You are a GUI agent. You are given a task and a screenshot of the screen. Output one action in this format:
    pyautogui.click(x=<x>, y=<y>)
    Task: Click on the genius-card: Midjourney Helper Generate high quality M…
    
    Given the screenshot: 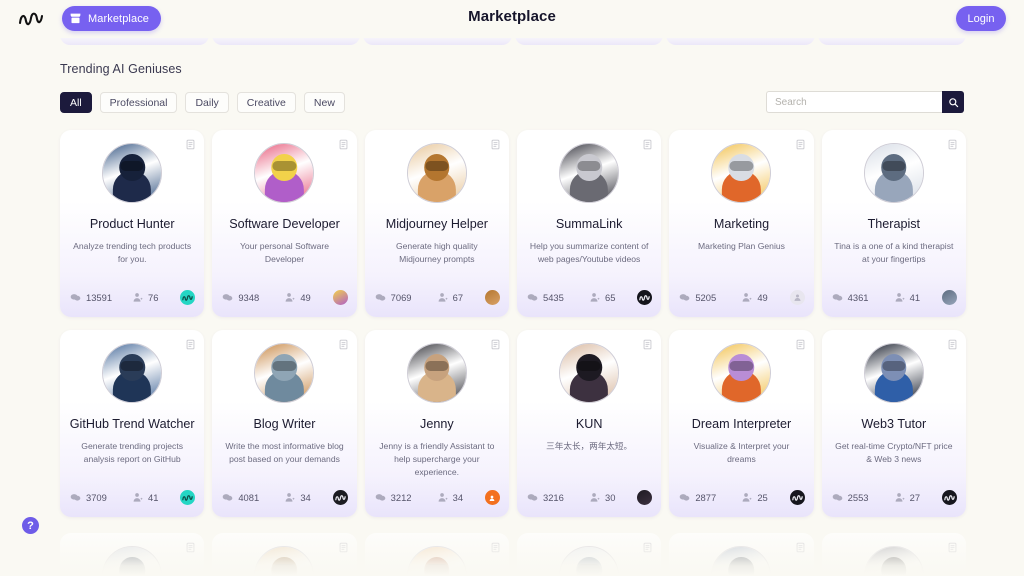 What is the action you would take?
    pyautogui.click(x=436, y=223)
    